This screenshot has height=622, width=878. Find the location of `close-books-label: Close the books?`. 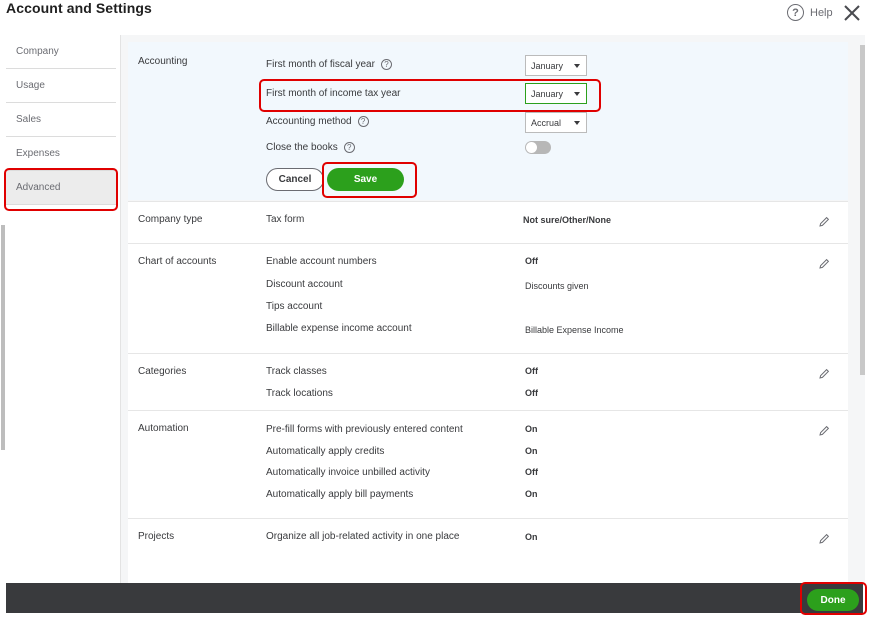

close-books-label: Close the books? is located at coordinates (310, 147).